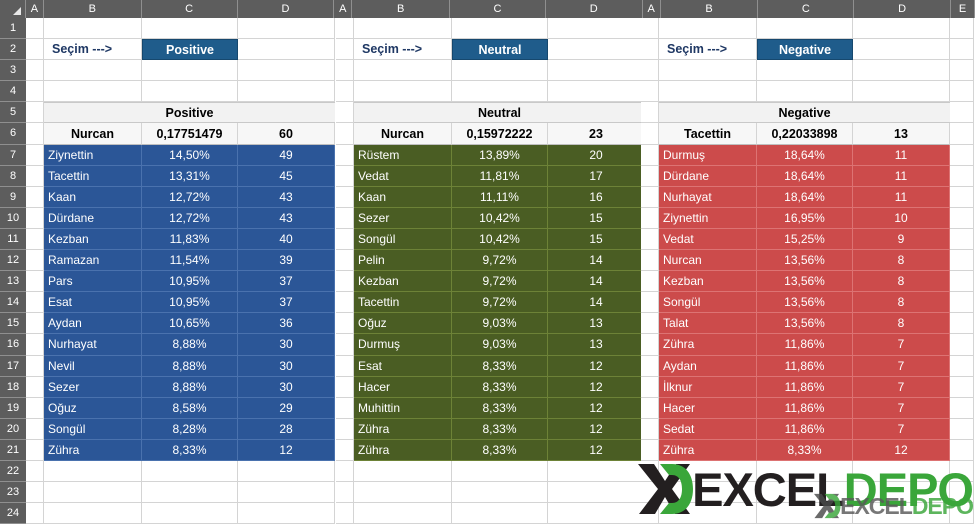 Image resolution: width=975 pixels, height=524 pixels. I want to click on cell-c1-positive, so click(190, 29).